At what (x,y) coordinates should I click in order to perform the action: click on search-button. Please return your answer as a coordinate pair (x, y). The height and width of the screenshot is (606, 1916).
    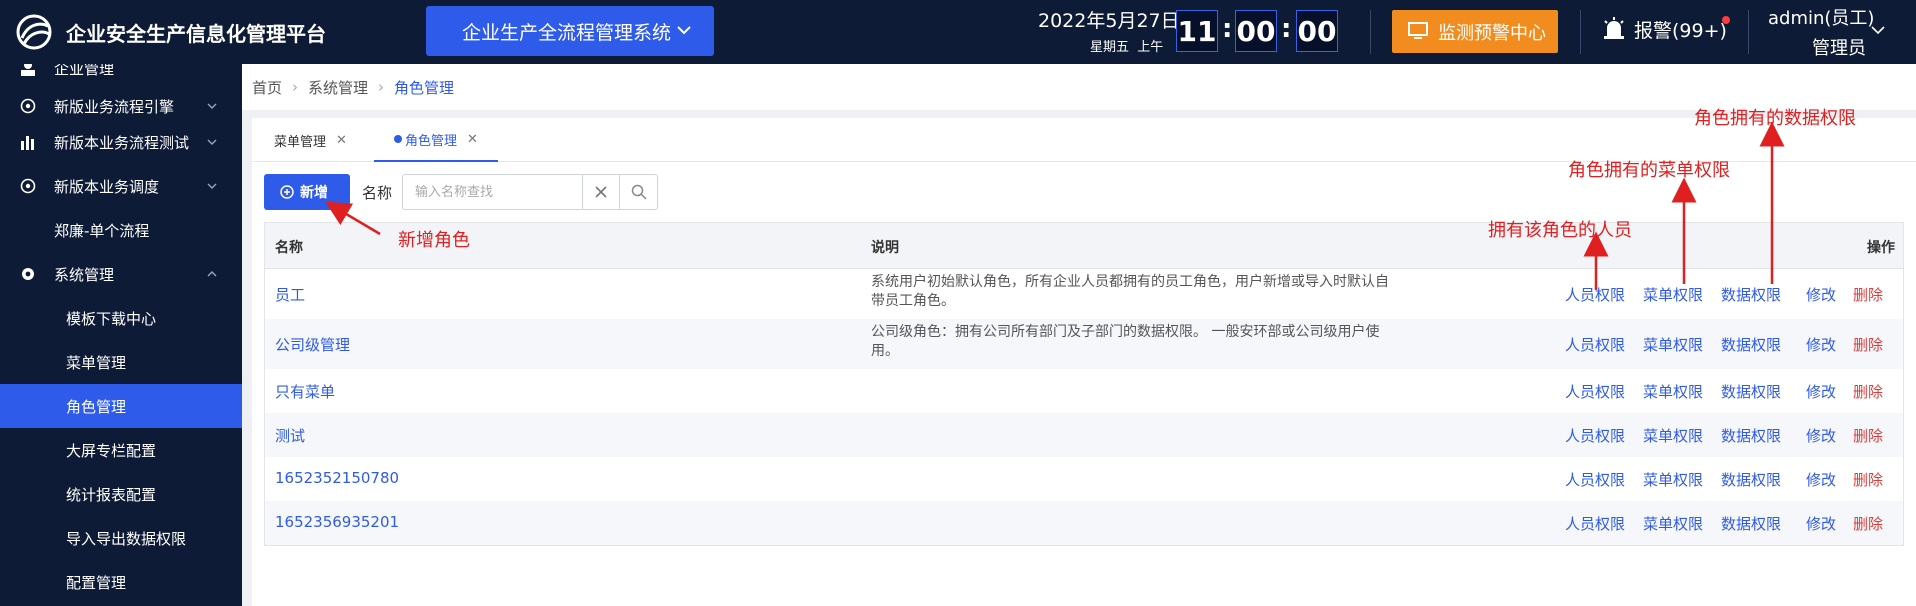
    Looking at the image, I should click on (639, 192).